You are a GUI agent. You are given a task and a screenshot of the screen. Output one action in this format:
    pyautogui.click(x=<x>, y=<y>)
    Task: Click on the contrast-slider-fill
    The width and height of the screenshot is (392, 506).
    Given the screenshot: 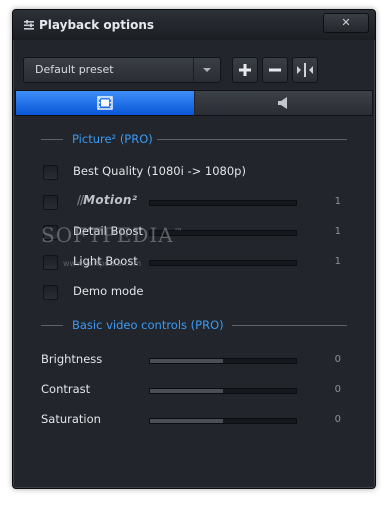 What is the action you would take?
    pyautogui.click(x=186, y=391)
    